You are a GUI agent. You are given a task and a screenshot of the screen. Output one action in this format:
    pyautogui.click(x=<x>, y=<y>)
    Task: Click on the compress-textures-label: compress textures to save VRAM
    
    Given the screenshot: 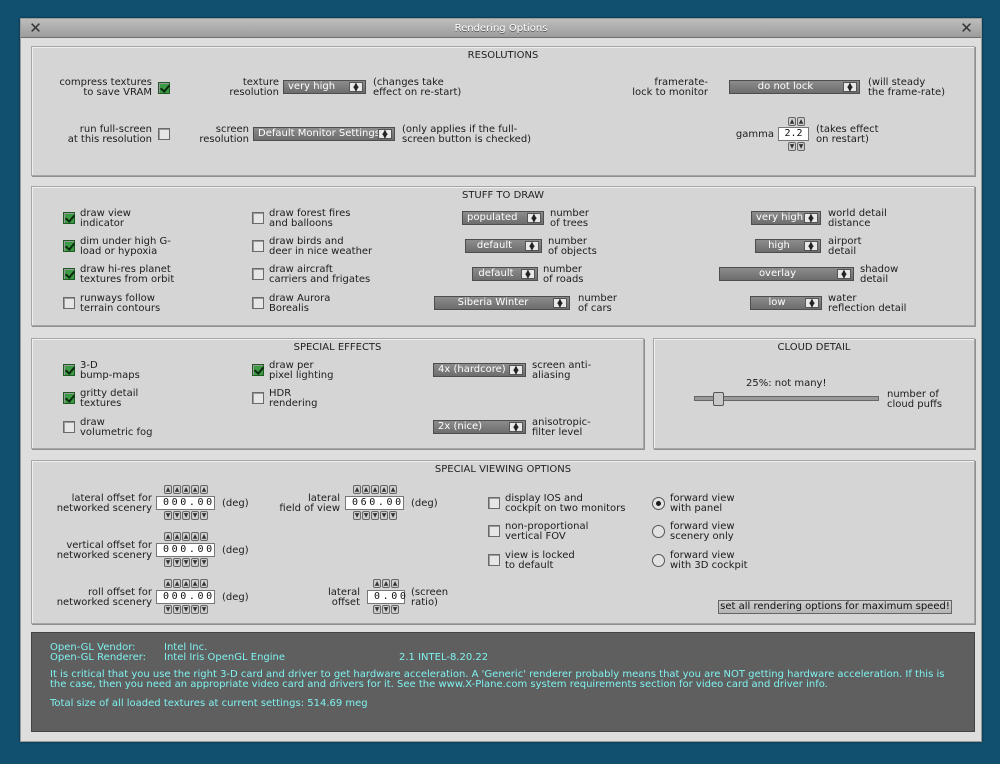 What is the action you would take?
    pyautogui.click(x=105, y=87)
    